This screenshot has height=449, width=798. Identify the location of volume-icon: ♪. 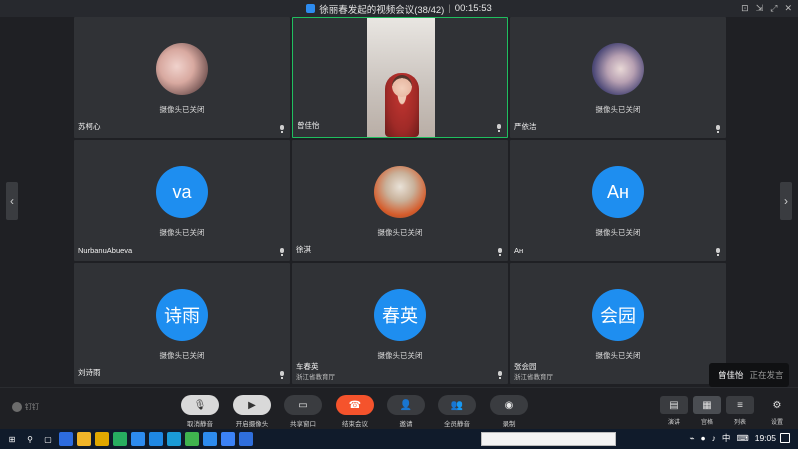
(714, 438).